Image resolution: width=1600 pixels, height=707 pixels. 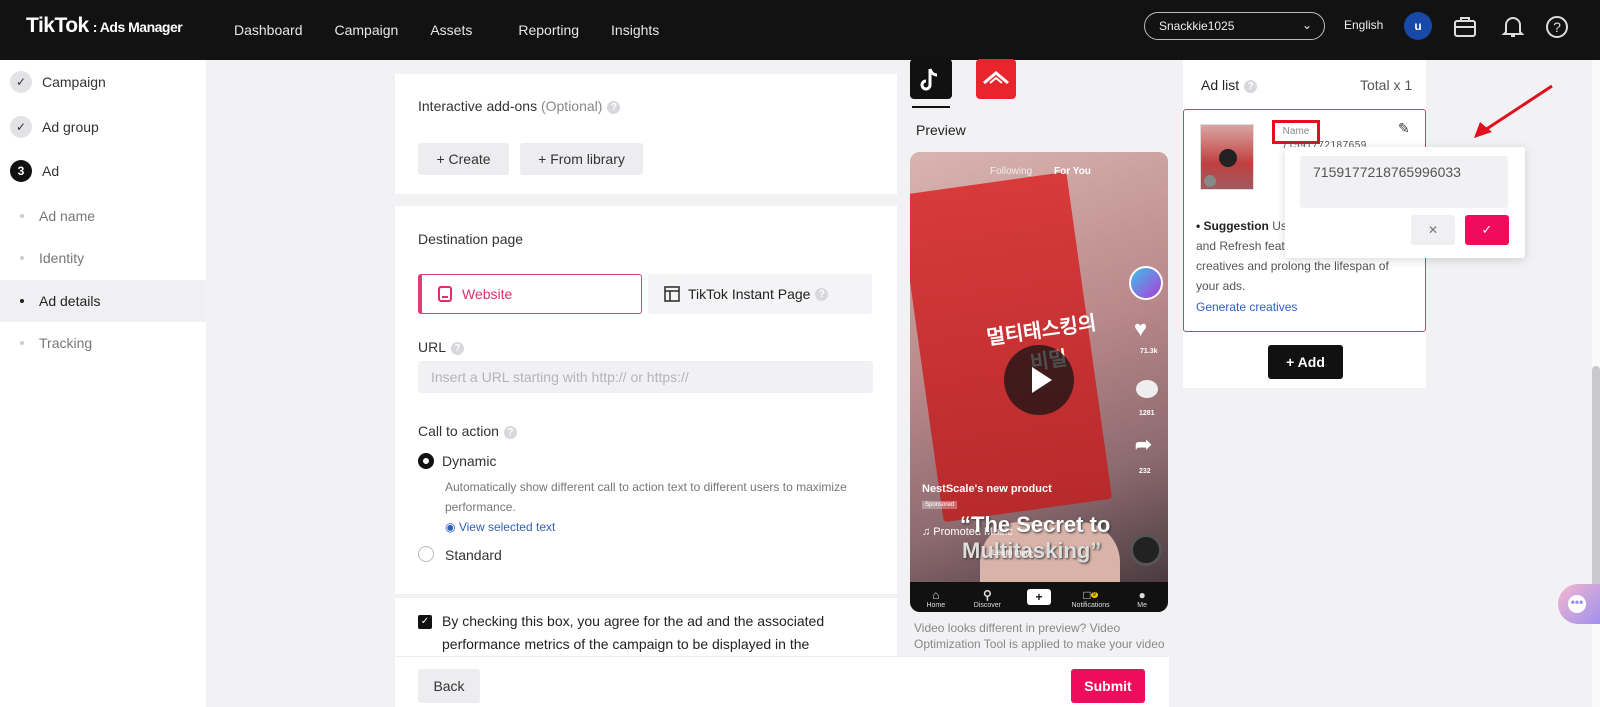 I want to click on phone-nav-me: ● Me, so click(x=1142, y=598).